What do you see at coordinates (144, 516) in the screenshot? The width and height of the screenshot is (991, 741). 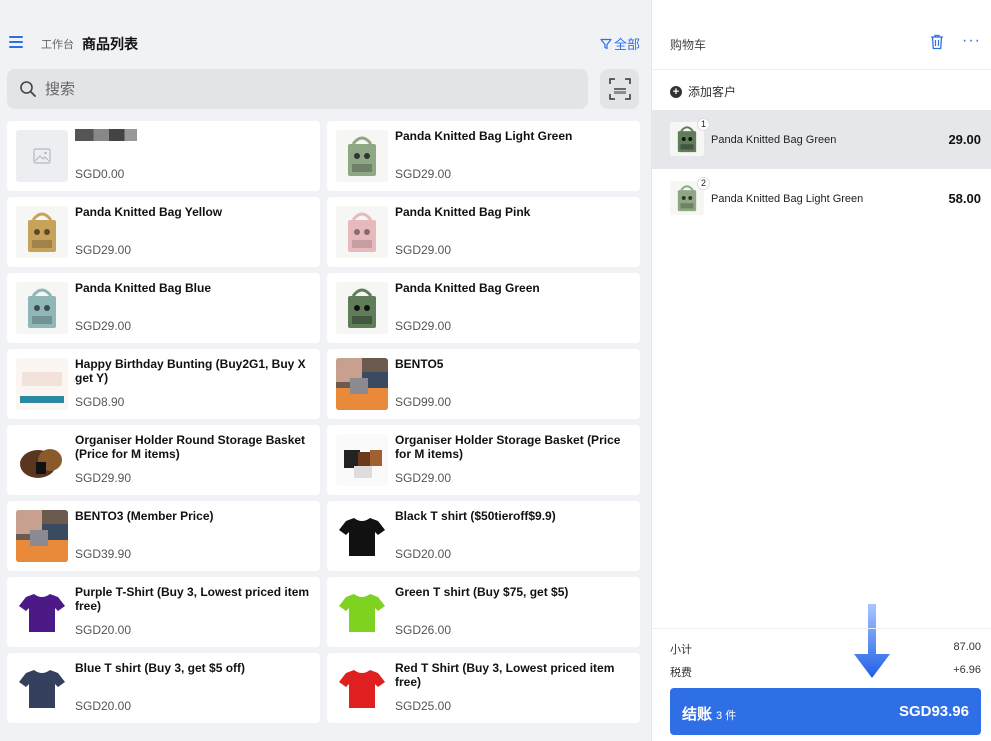 I see `product-name: BENTO3 (Member Price)` at bounding box center [144, 516].